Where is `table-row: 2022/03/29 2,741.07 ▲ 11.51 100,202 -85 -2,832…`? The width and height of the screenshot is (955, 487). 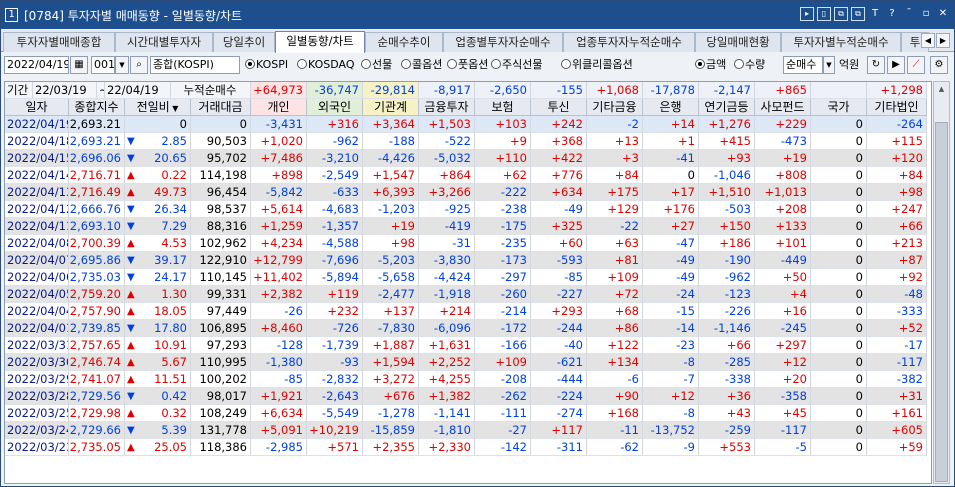
table-row: 2022/03/29 2,741.07 ▲ 11.51 100,202 -85 -2,832… is located at coordinates (466, 379).